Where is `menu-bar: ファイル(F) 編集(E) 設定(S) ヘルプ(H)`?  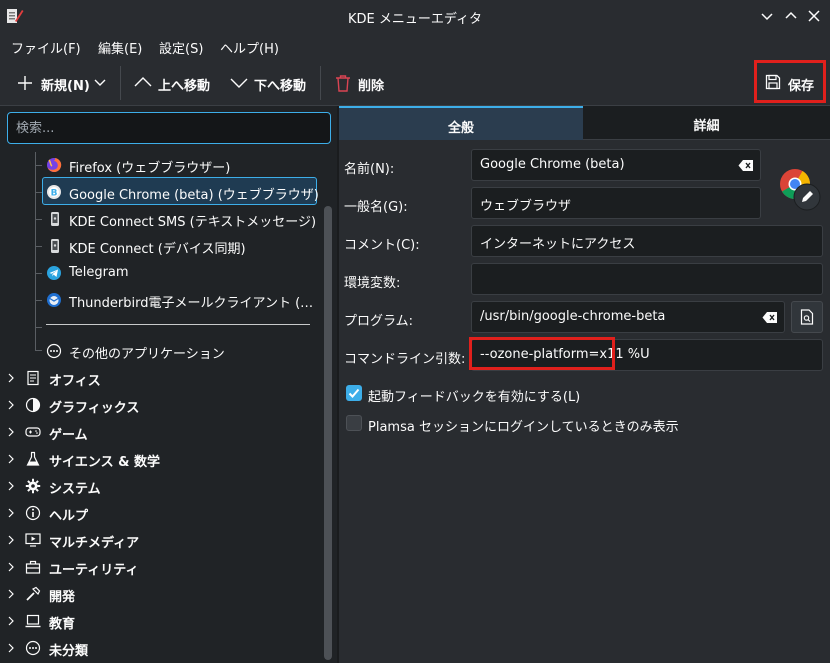
menu-bar: ファイル(F) 編集(E) 設定(S) ヘルプ(H) is located at coordinates (415, 46).